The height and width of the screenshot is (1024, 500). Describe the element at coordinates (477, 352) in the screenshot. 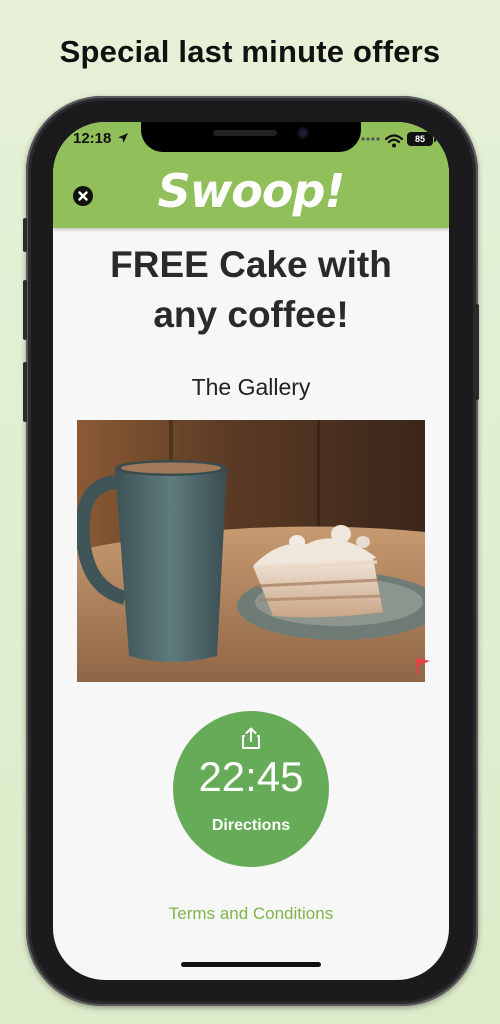

I see `phone-power-button` at that location.